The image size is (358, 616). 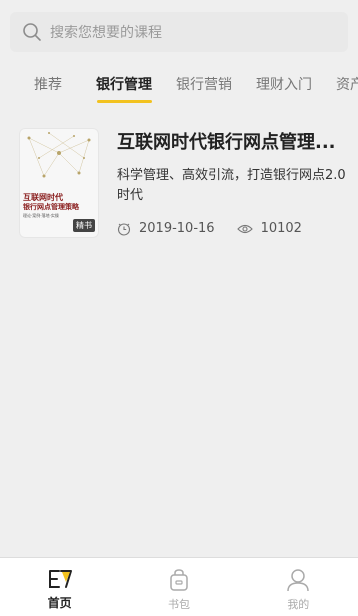 I want to click on tab-bank-marketing: 银行营销, so click(x=204, y=84).